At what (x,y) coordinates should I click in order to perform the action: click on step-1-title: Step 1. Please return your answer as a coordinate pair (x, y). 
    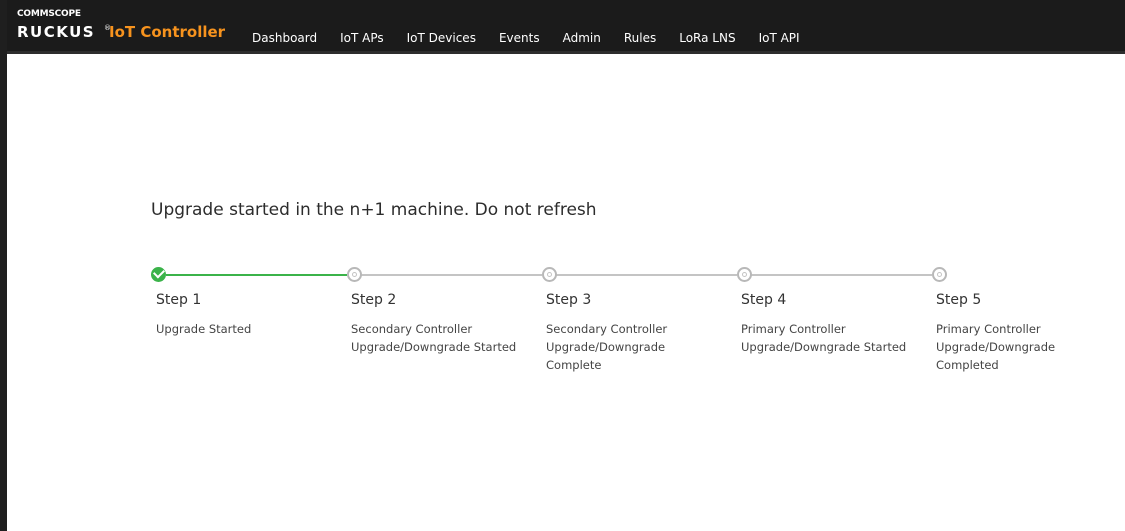
    Looking at the image, I should click on (179, 300).